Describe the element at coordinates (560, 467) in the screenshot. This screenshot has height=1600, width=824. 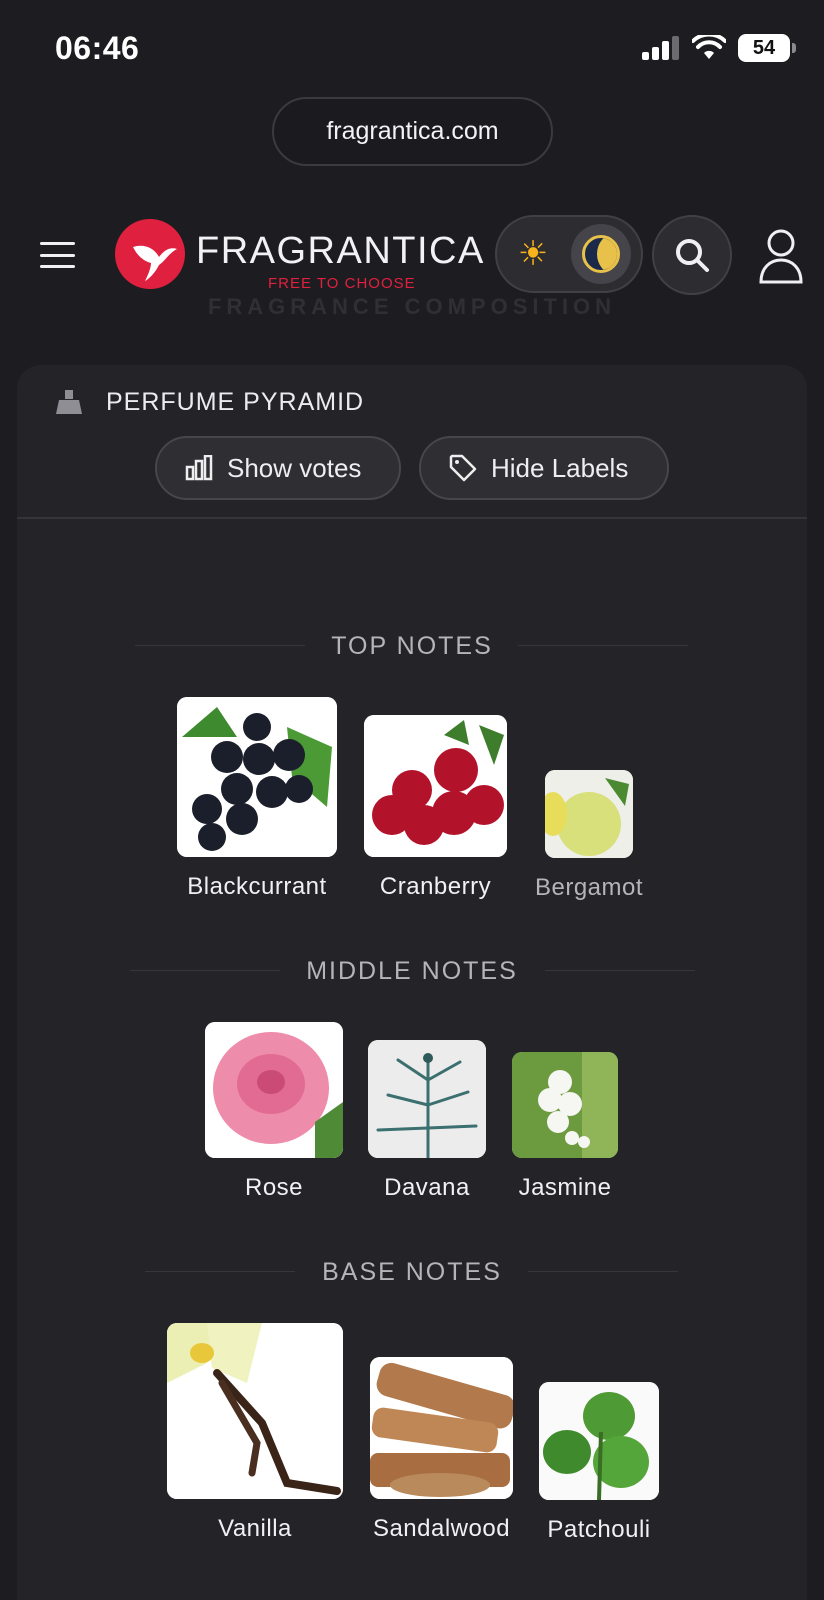
I see `hide-labels-label: Hide Labels` at that location.